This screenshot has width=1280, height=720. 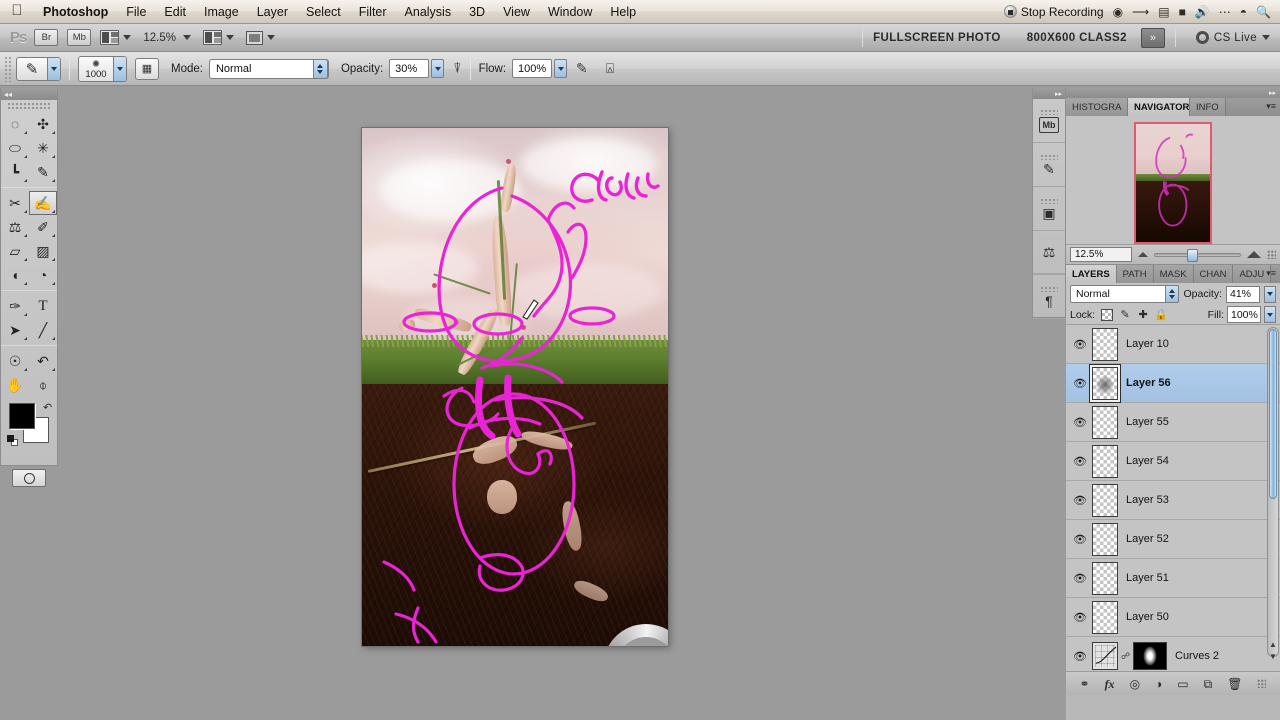 I want to click on eraser-tool: ▱, so click(x=15, y=251).